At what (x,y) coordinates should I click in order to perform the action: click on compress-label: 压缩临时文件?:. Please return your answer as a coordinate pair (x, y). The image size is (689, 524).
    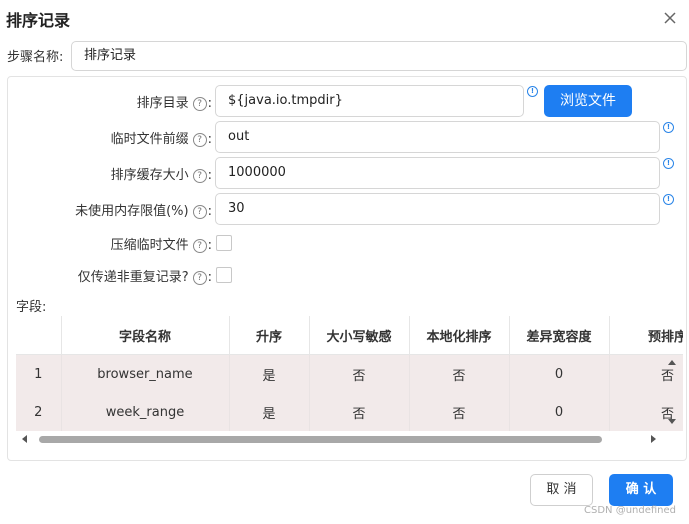
    Looking at the image, I should click on (161, 245).